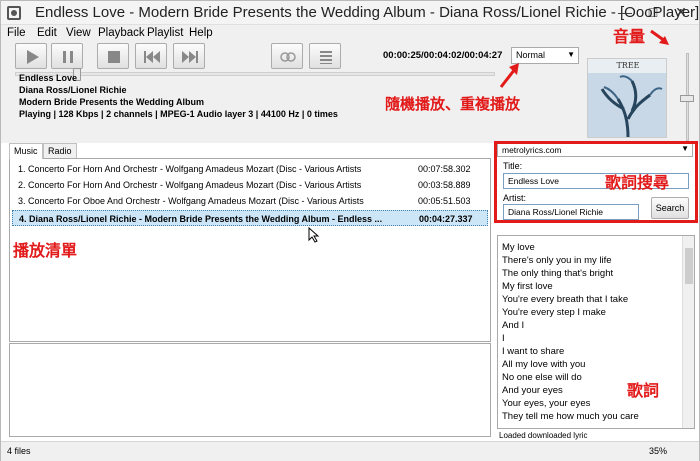  Describe the element at coordinates (16, 33) in the screenshot. I see `menu-file: File` at that location.